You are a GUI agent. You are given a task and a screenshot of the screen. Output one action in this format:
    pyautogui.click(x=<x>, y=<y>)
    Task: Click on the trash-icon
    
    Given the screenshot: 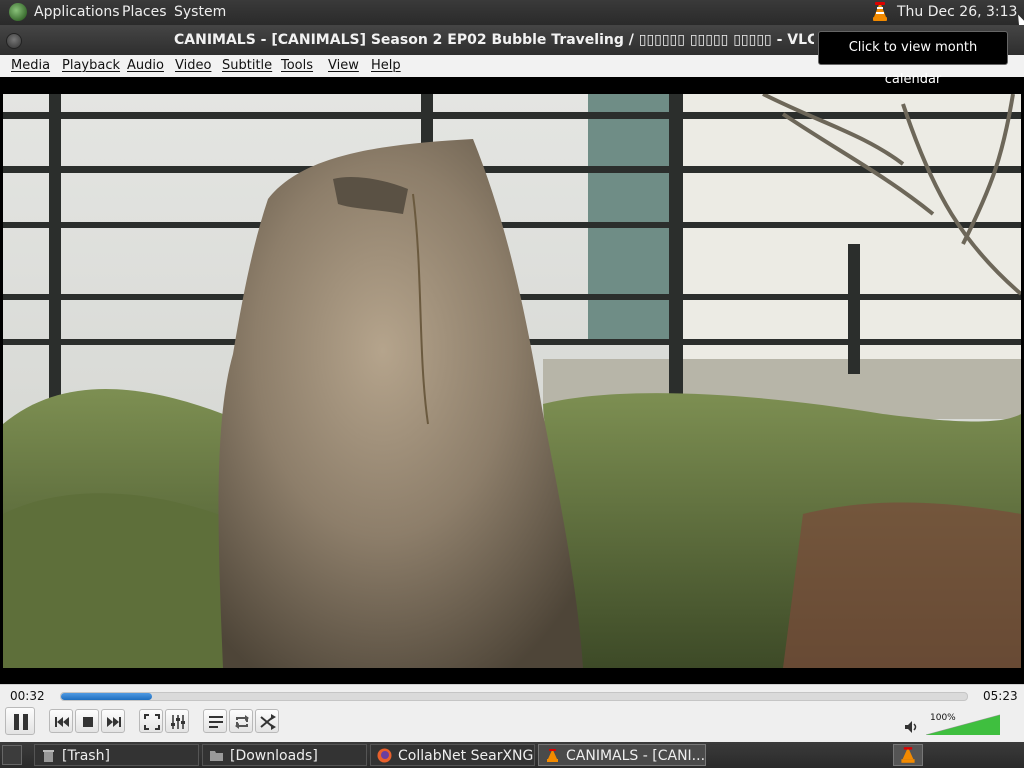 What is the action you would take?
    pyautogui.click(x=48, y=756)
    